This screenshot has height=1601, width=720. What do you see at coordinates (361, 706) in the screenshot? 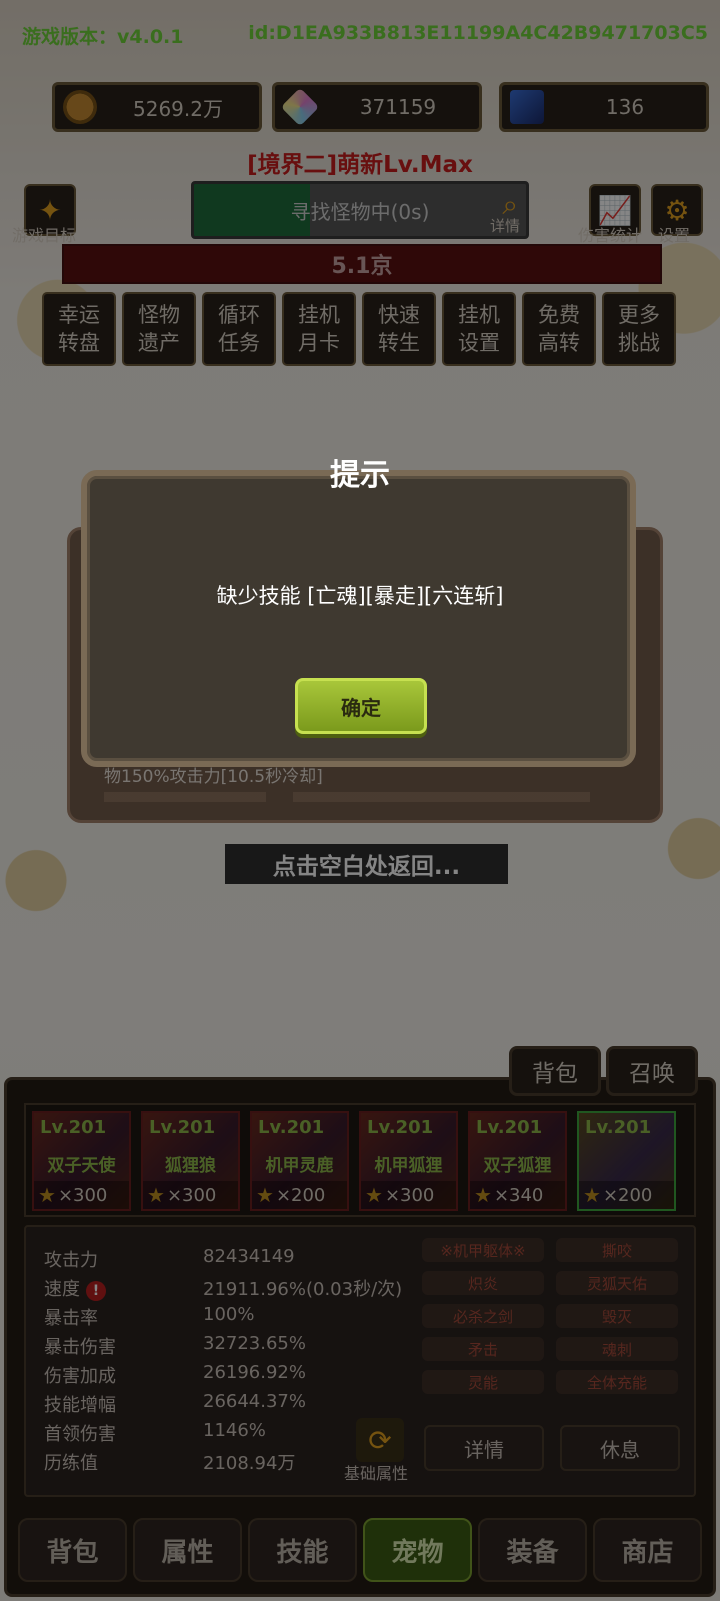
I see `confirm-button: 确定` at bounding box center [361, 706].